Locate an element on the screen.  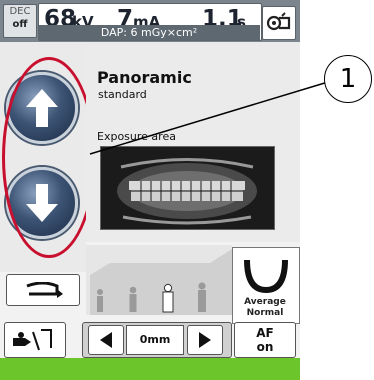
highlight-ellipse is located at coordinates (49, 157).